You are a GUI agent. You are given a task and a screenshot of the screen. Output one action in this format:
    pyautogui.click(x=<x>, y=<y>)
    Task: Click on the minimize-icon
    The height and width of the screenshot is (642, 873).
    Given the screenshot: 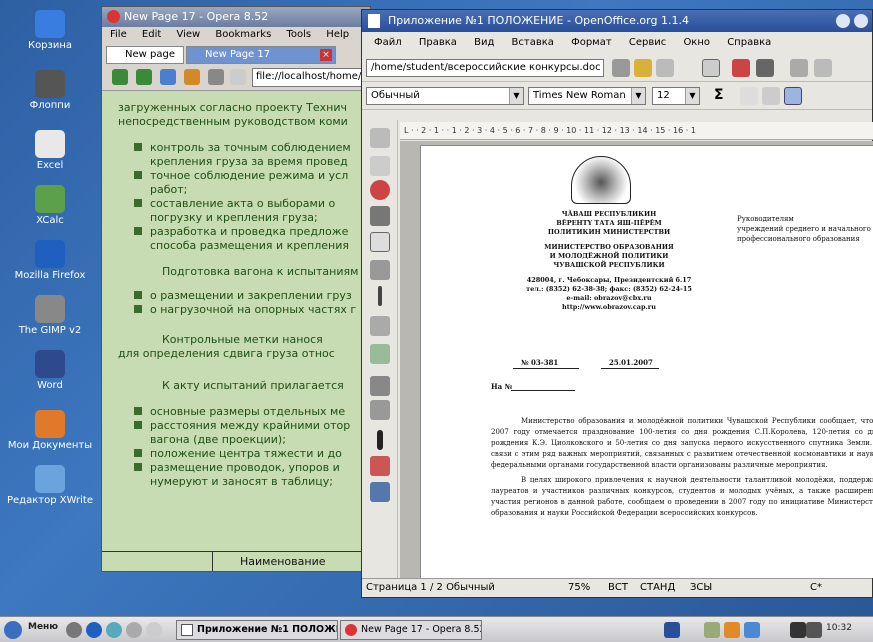 What is the action you would take?
    pyautogui.click(x=843, y=21)
    